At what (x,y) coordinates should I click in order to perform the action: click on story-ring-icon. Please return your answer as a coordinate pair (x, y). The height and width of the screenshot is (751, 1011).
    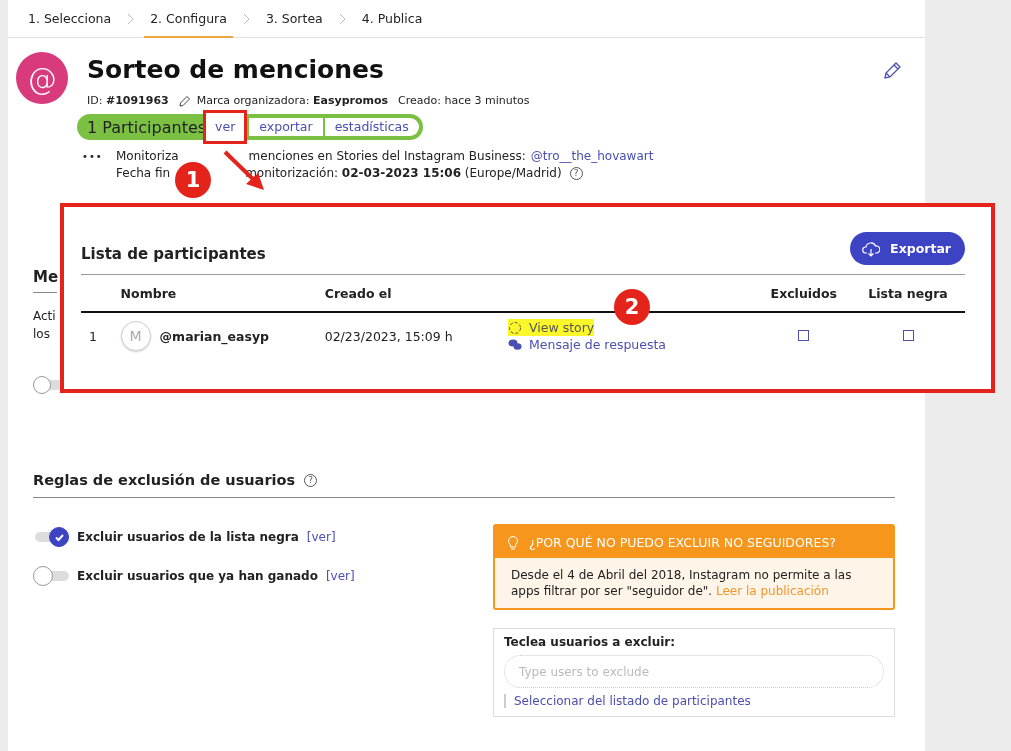
    Looking at the image, I should click on (515, 327).